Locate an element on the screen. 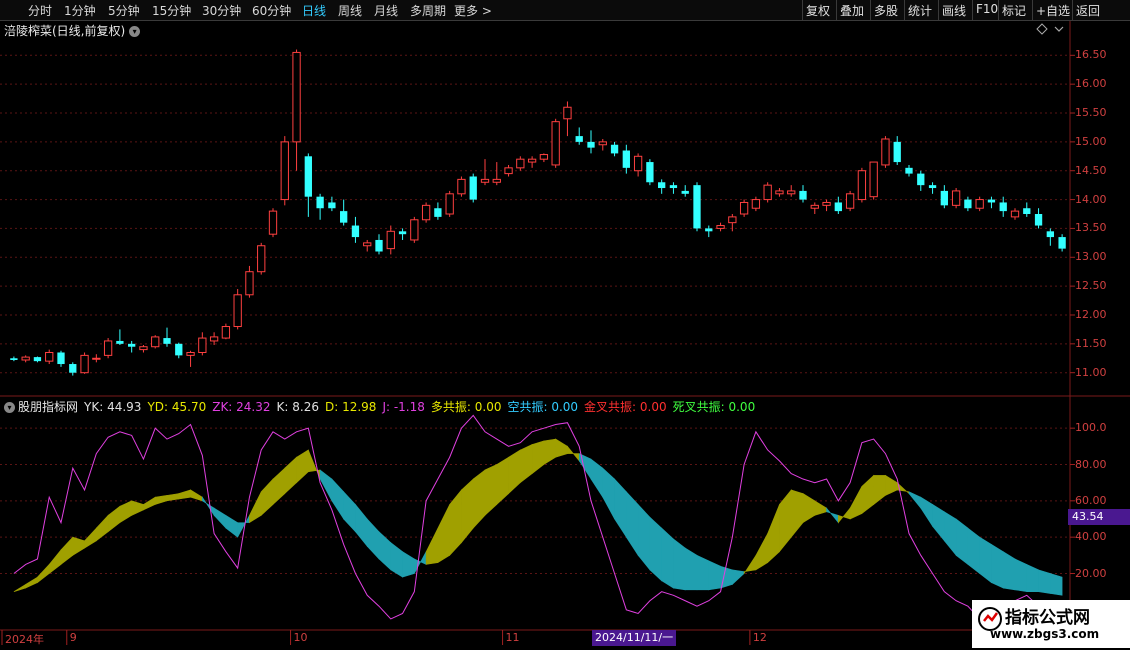 The height and width of the screenshot is (650, 1130). date-tick-label: 10 is located at coordinates (300, 637).